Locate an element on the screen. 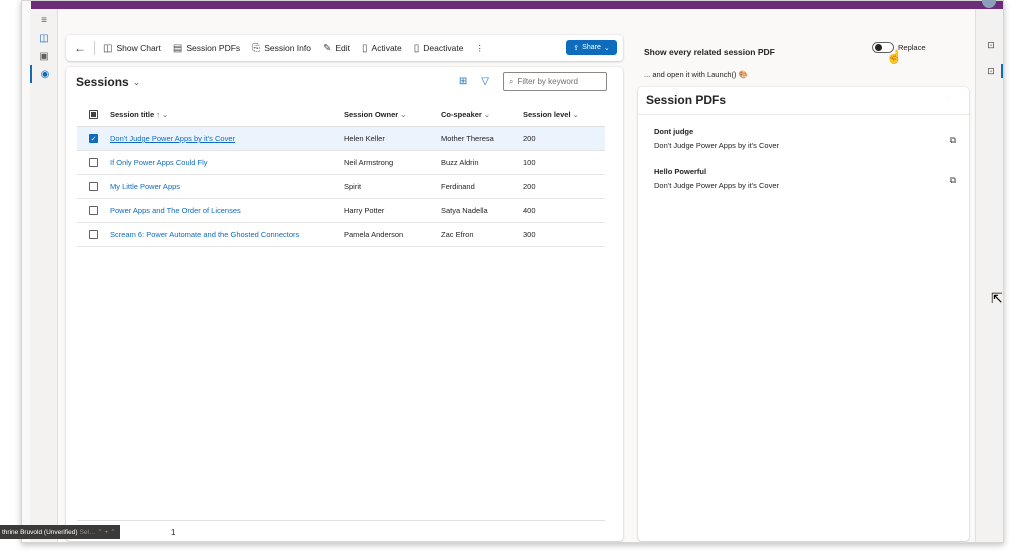  deactivate-button: ▯ Deactivate is located at coordinates (439, 48).